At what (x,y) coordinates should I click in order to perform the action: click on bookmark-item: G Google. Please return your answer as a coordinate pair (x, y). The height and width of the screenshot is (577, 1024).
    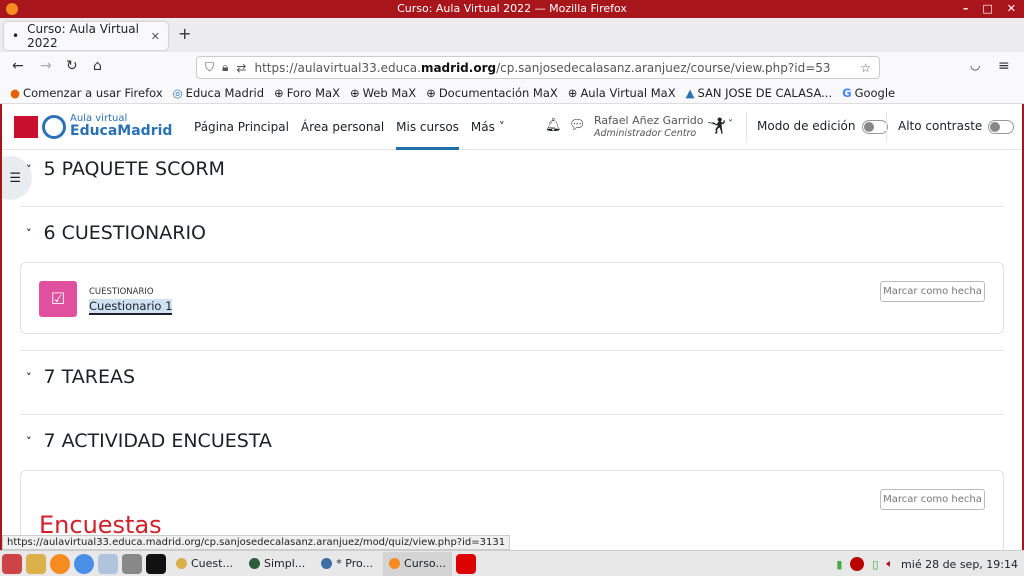
    Looking at the image, I should click on (868, 93).